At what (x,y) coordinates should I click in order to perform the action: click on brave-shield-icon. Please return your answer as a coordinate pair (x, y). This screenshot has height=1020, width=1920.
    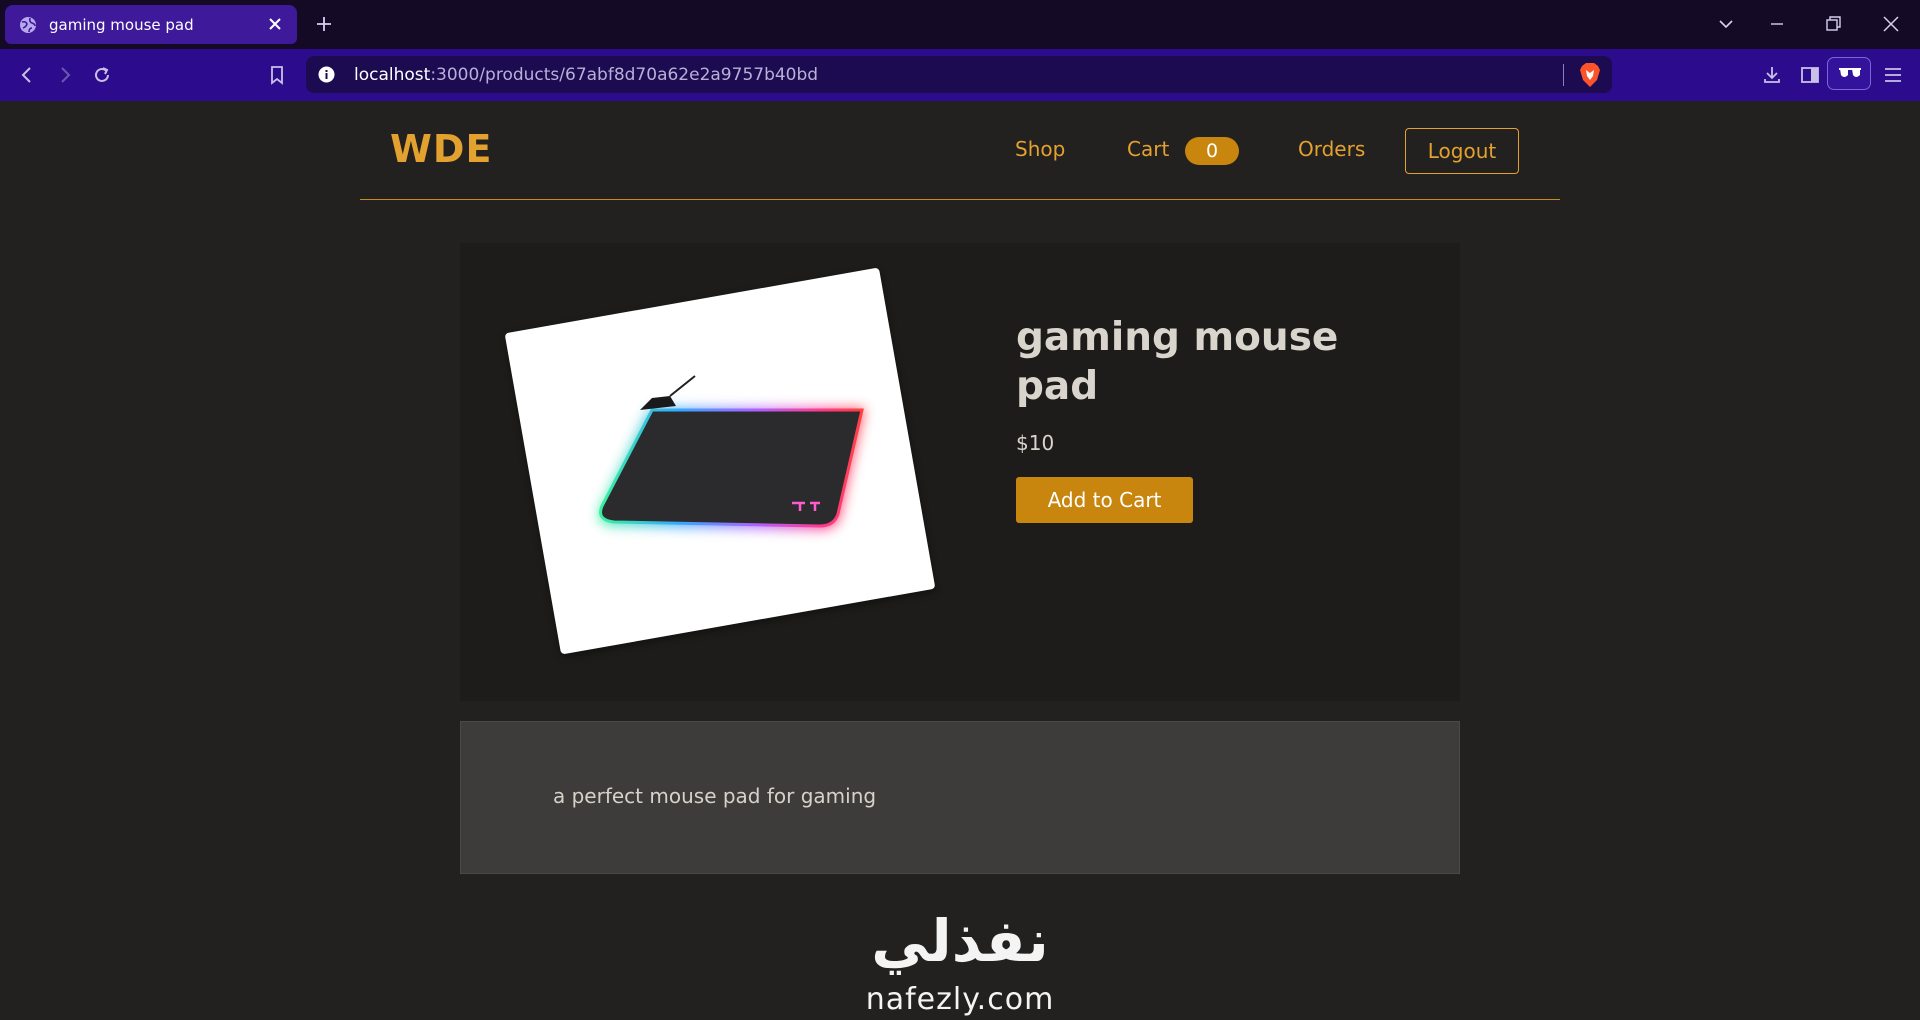
    Looking at the image, I should click on (1590, 75).